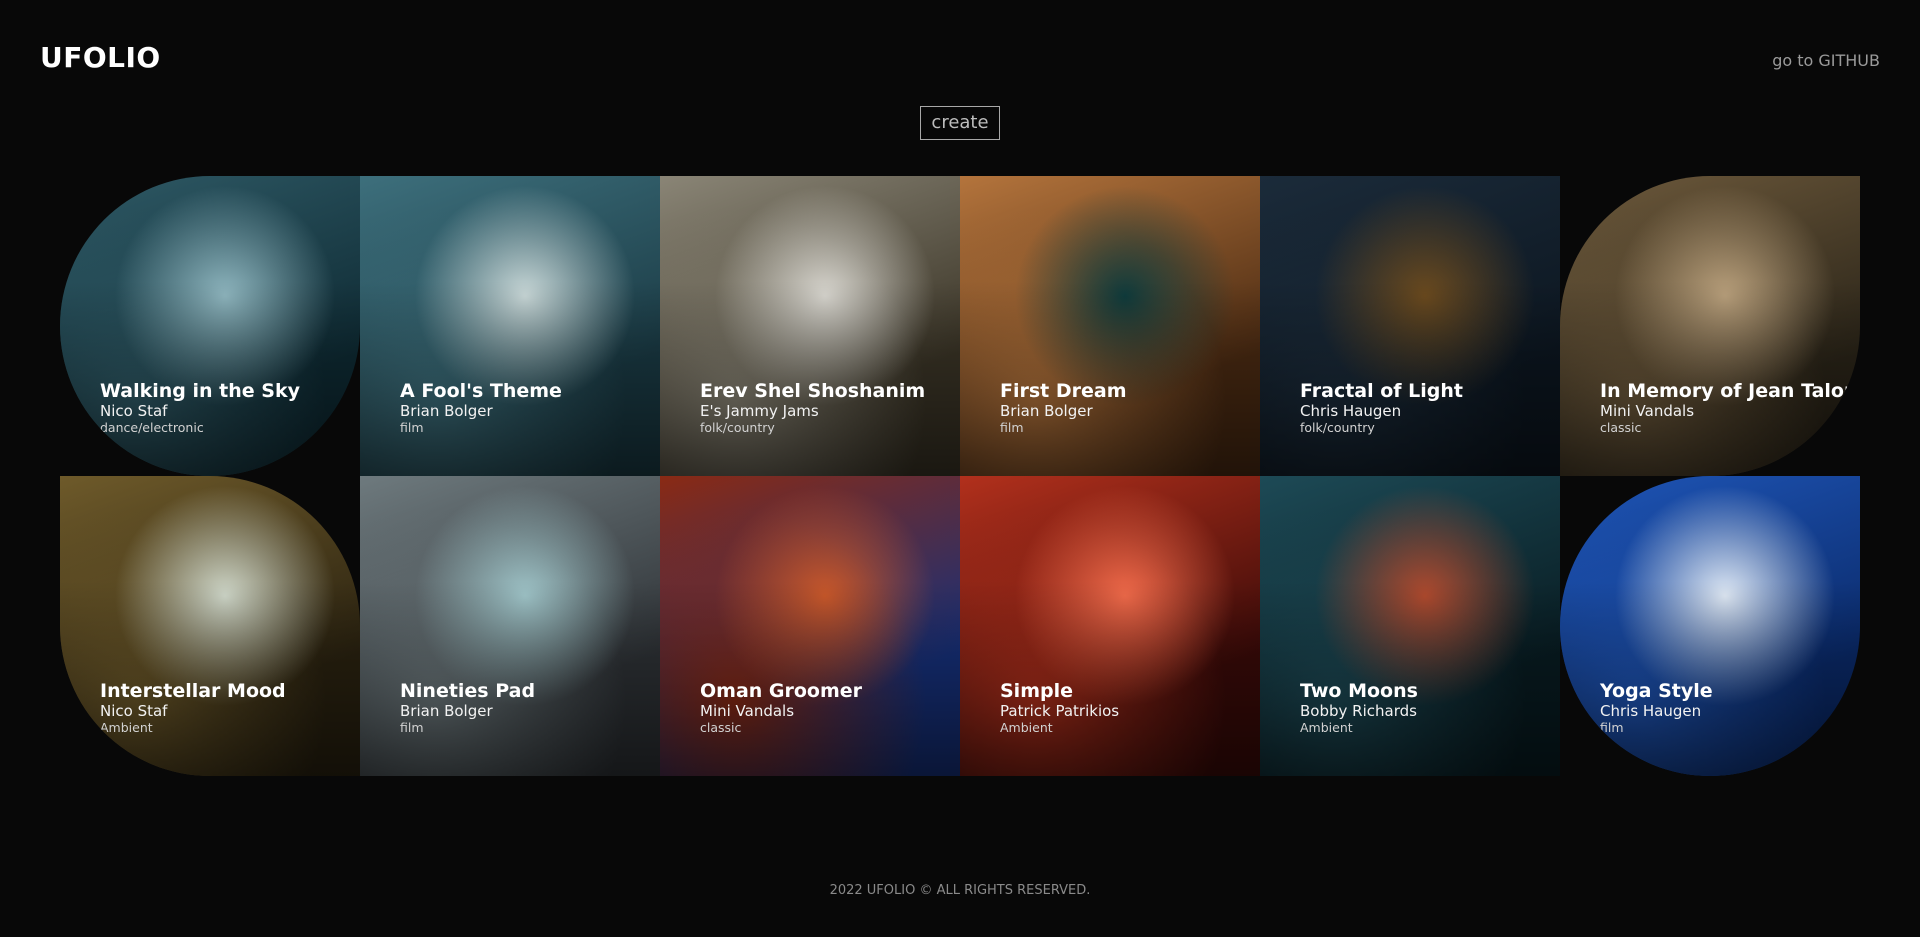  What do you see at coordinates (1359, 691) in the screenshot?
I see `track-title: Two Moons` at bounding box center [1359, 691].